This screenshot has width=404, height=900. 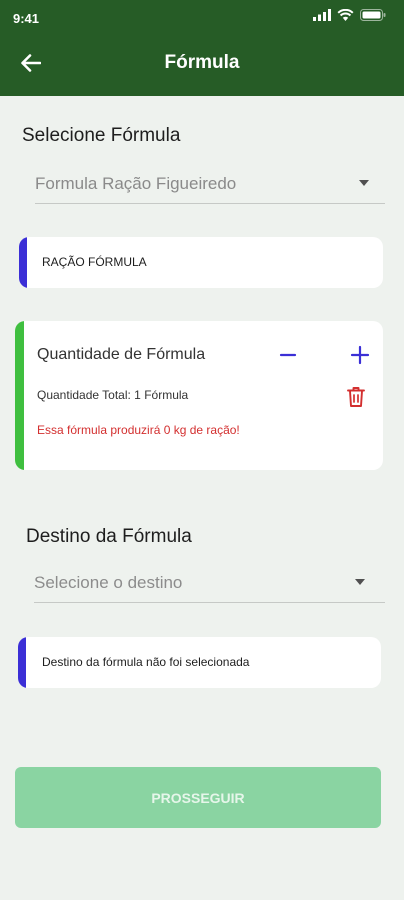 I want to click on formula-section-title: Selecione Fórmula, so click(x=101, y=135).